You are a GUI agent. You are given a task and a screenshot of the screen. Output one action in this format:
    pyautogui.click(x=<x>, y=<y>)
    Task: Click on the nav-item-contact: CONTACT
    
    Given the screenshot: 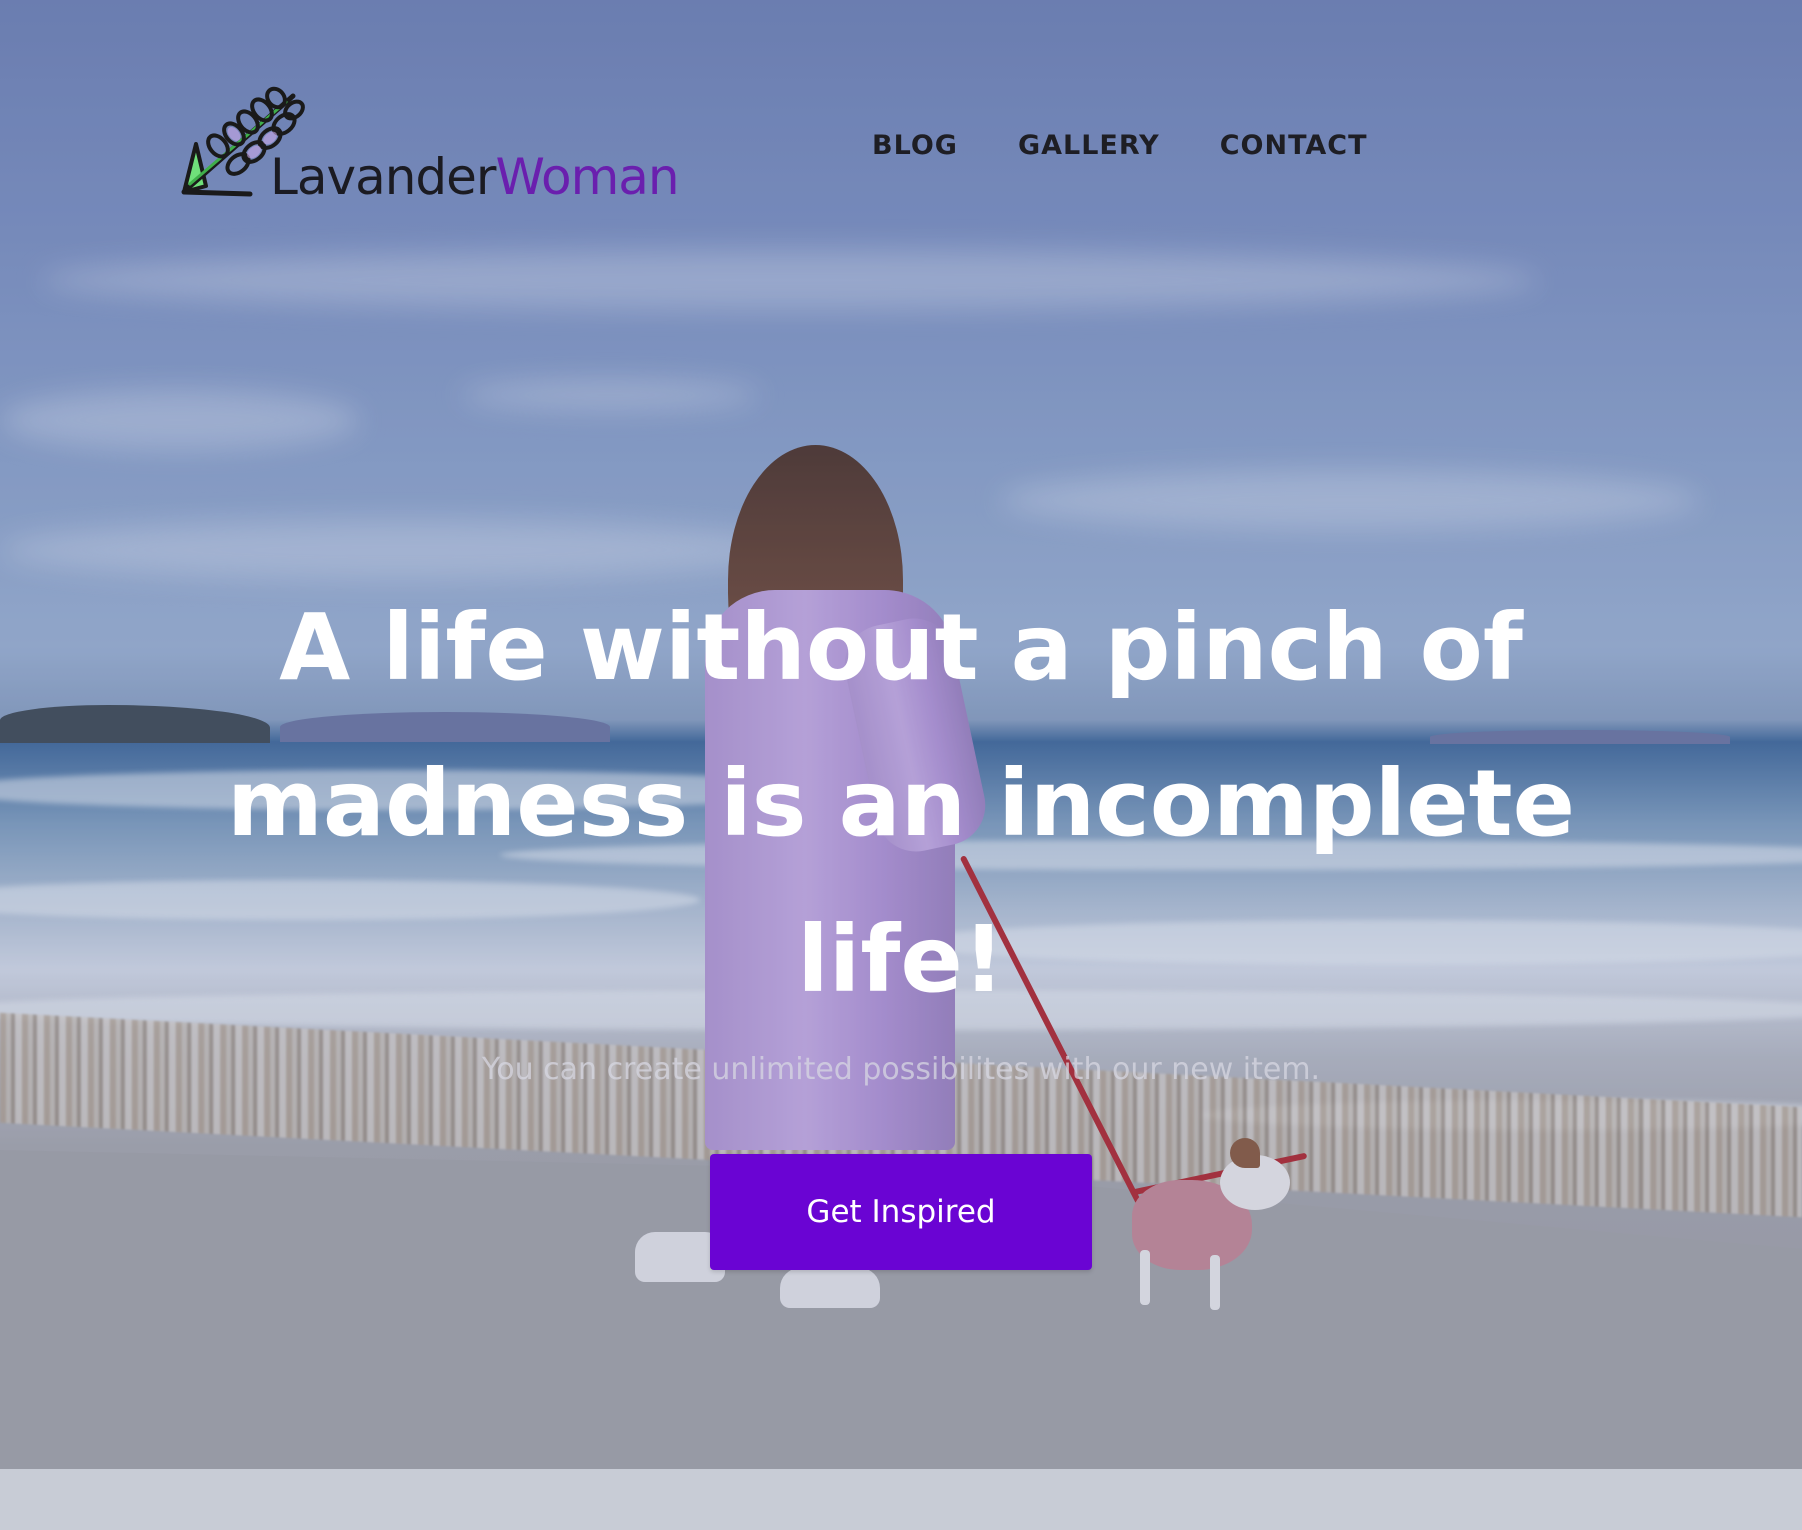 What is the action you would take?
    pyautogui.click(x=1294, y=145)
    